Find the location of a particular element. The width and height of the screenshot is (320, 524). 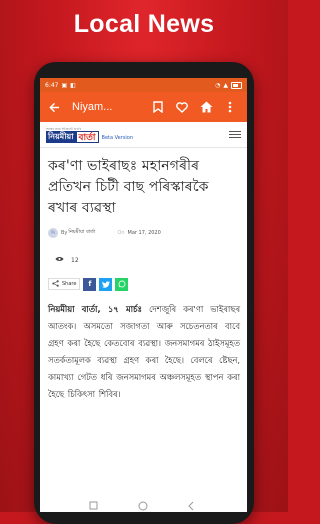

notification-icon: ▣ is located at coordinates (64, 85).